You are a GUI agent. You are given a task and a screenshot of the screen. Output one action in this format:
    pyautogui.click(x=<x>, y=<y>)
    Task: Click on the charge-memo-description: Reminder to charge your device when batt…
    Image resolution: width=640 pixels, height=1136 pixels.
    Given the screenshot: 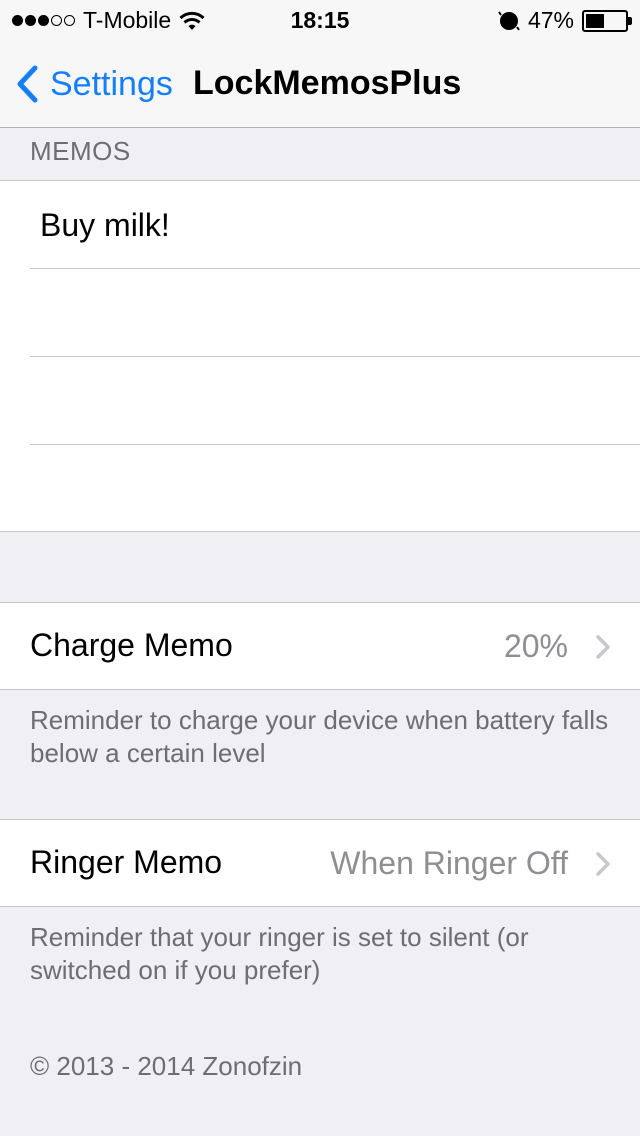 What is the action you would take?
    pyautogui.click(x=319, y=736)
    